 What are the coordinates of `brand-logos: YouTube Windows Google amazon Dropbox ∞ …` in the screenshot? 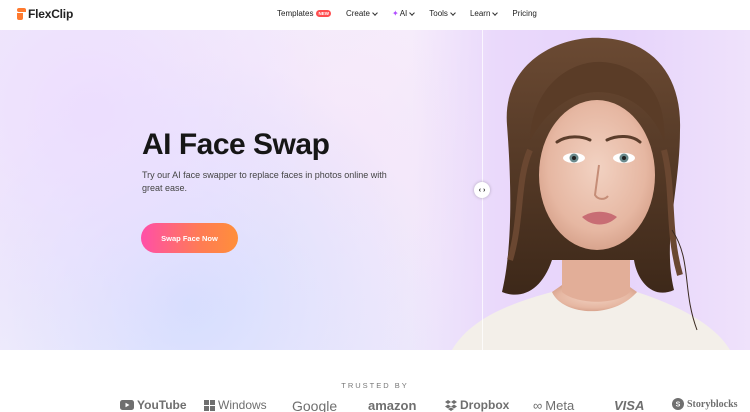 It's located at (375, 405).